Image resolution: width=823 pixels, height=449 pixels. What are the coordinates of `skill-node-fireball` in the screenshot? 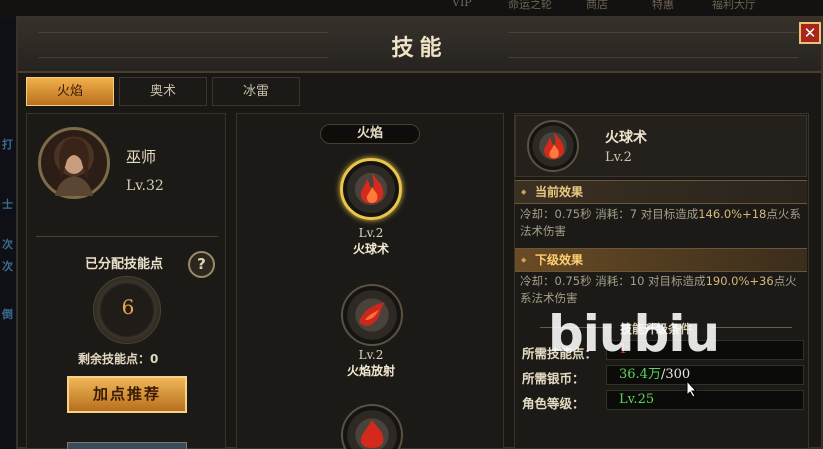 It's located at (371, 189).